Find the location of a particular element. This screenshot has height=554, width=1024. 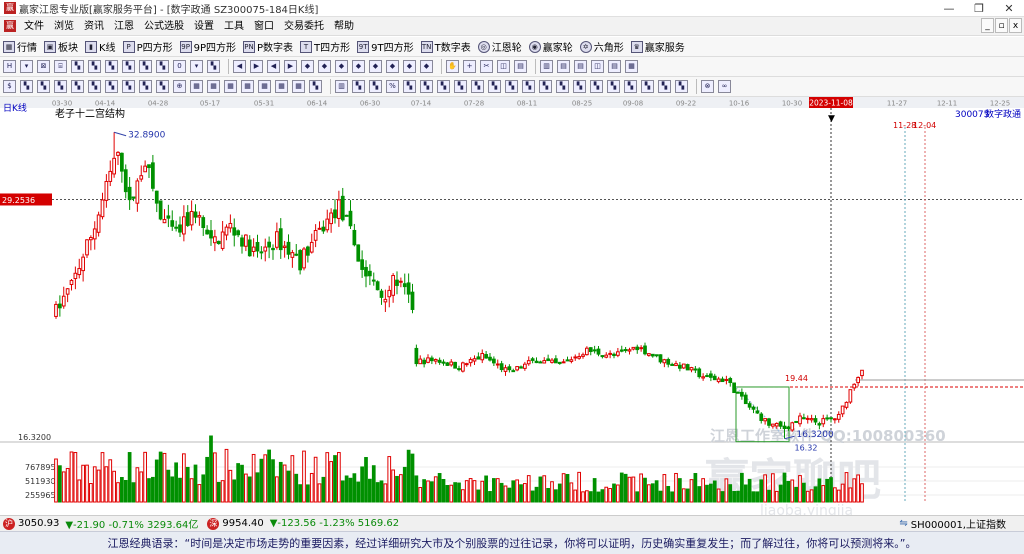

app-menu-icon: 赢 is located at coordinates (10, 26).